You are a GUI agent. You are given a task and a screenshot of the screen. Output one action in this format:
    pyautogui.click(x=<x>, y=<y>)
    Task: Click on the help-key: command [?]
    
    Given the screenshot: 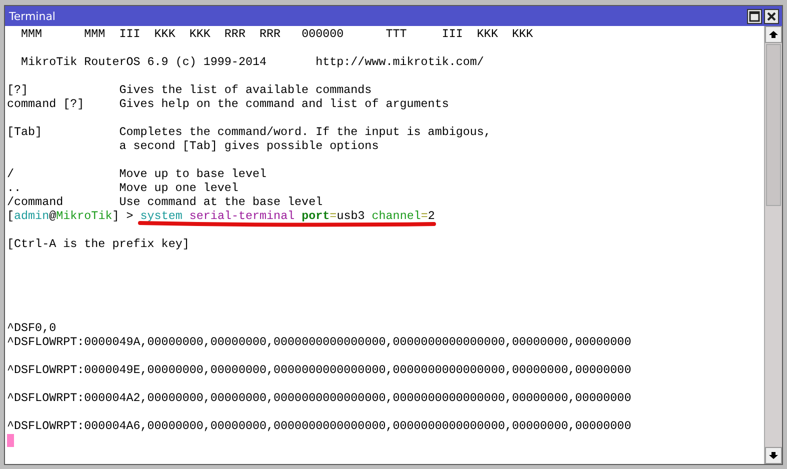 What is the action you would take?
    pyautogui.click(x=63, y=104)
    